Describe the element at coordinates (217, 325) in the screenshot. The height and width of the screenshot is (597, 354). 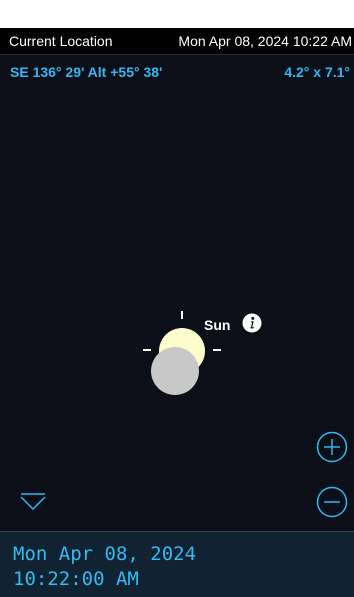
I see `sun-label: Sun` at that location.